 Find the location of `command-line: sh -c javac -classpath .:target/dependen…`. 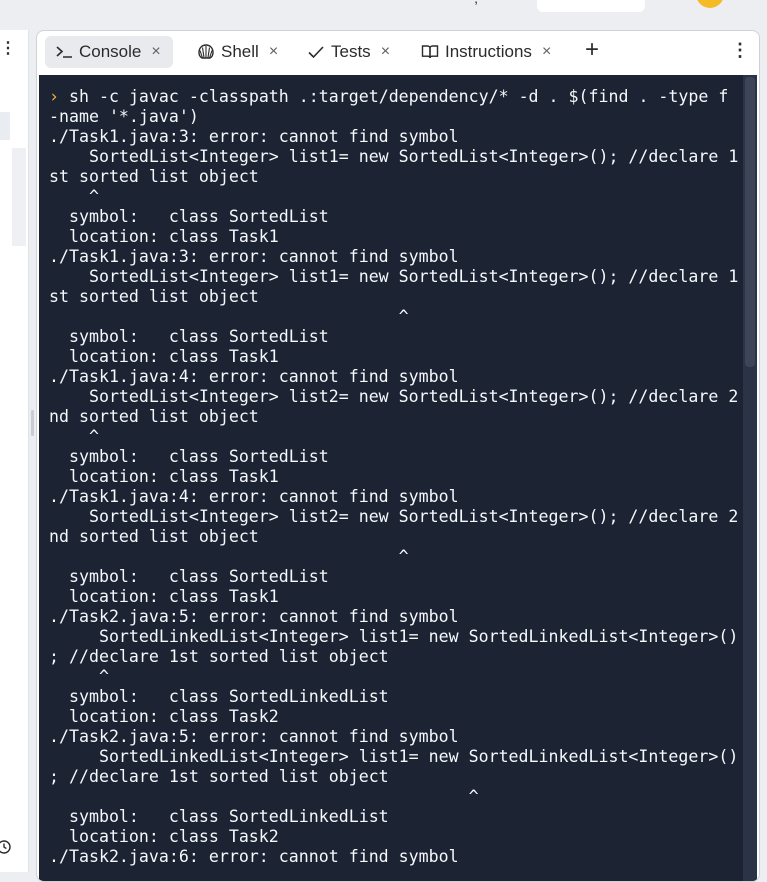

command-line: sh -c javac -classpath .:target/dependen… is located at coordinates (389, 106).